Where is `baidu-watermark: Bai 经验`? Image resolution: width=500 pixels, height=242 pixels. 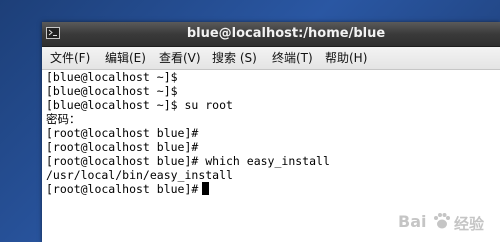 baidu-watermark: Bai 经验 is located at coordinates (446, 221).